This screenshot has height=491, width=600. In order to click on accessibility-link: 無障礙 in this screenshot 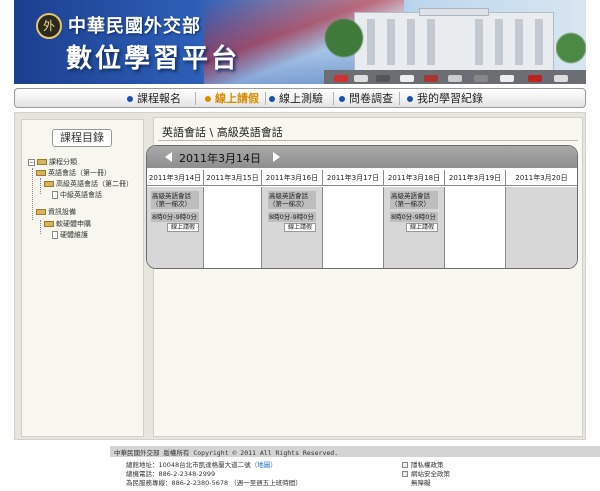, I will do `click(421, 483)`.